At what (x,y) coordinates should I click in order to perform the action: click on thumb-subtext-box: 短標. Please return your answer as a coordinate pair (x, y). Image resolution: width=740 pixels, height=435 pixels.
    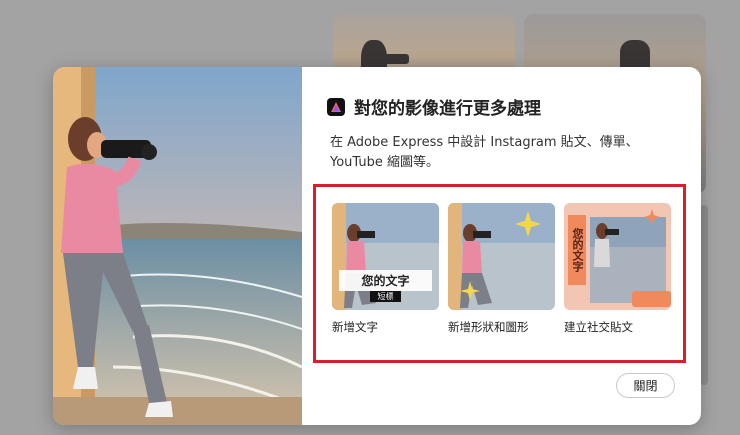
    Looking at the image, I should click on (385, 296).